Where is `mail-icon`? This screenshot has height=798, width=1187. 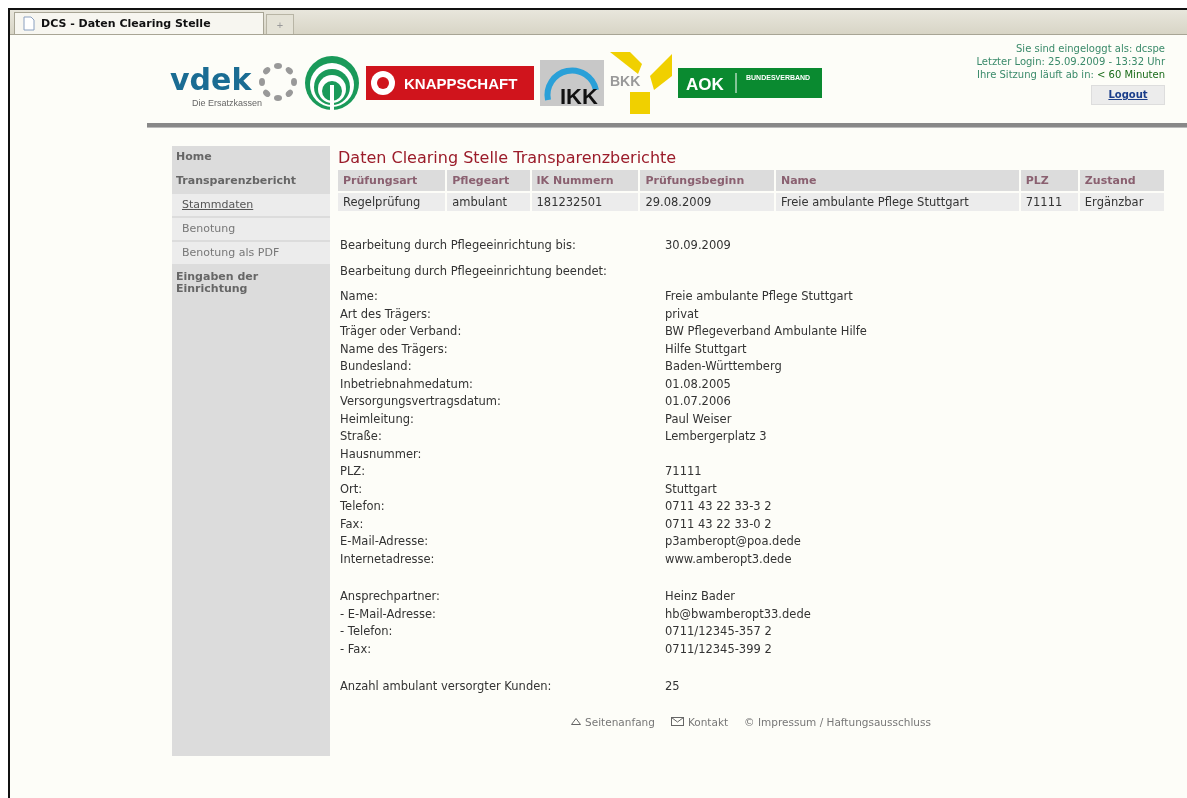
mail-icon is located at coordinates (677, 721).